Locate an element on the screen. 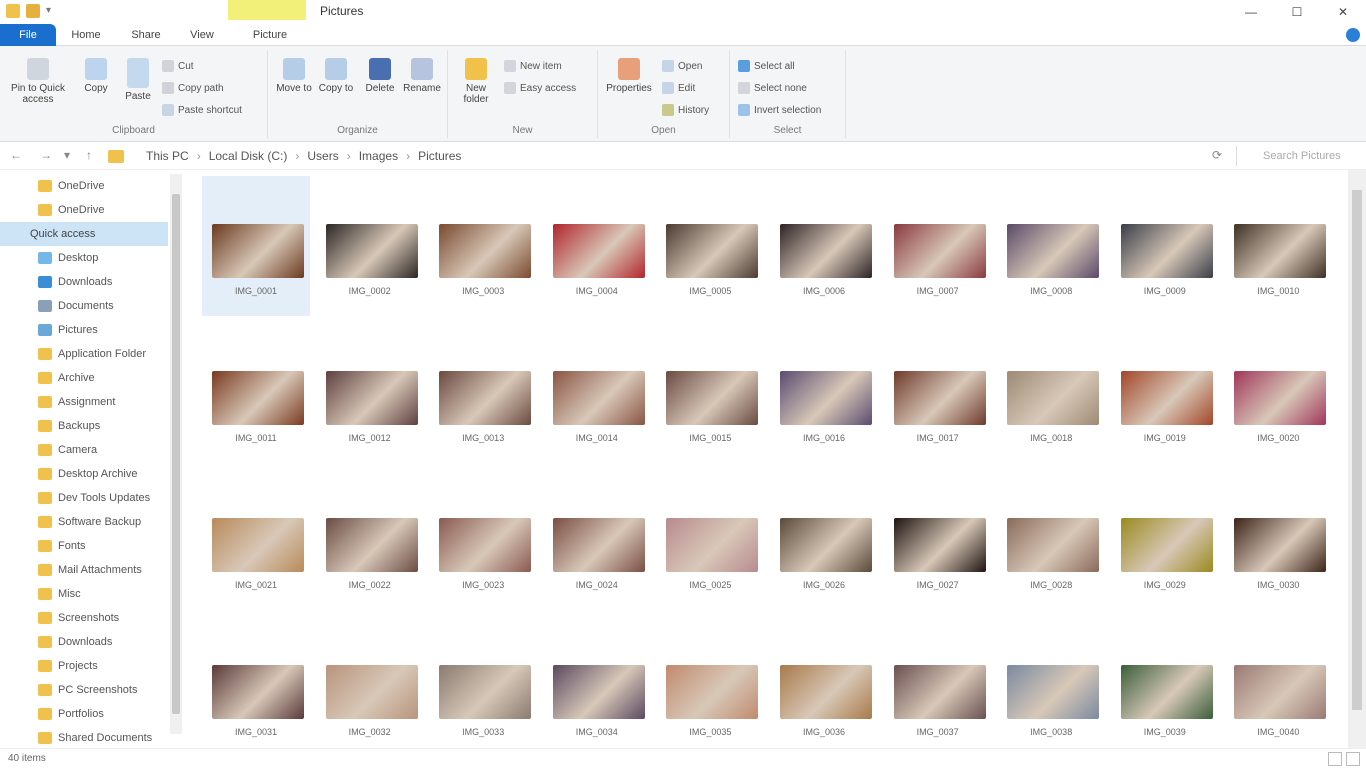  large-icons-view-icon is located at coordinates (1353, 759).